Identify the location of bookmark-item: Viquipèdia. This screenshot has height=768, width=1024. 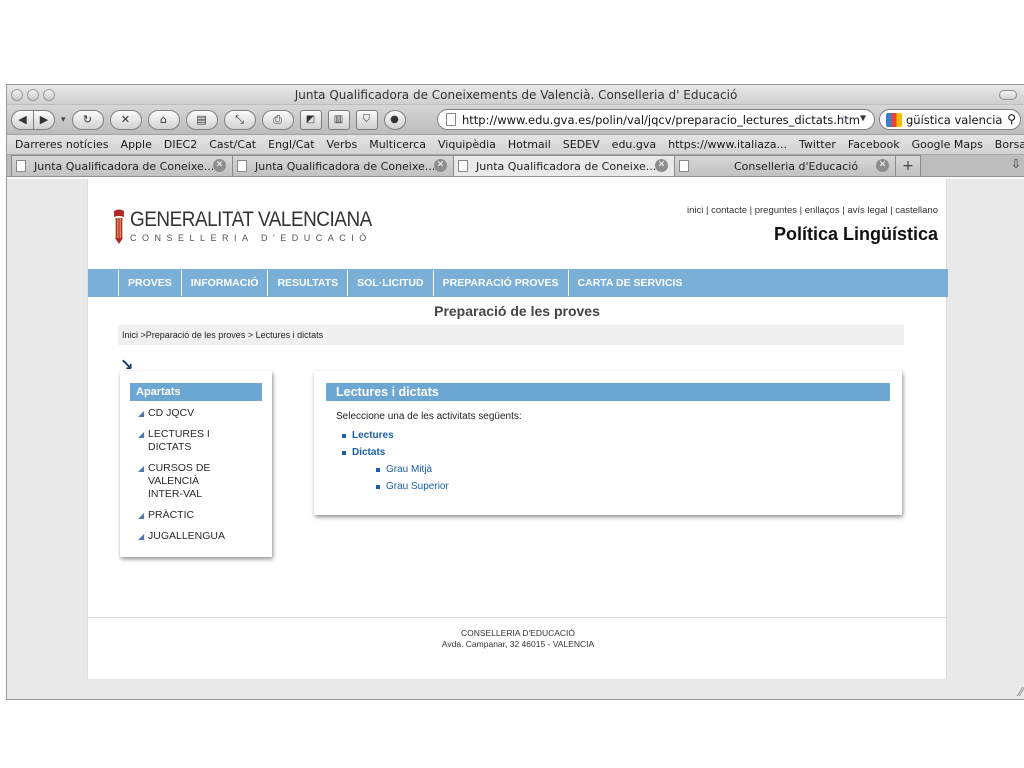
(467, 144).